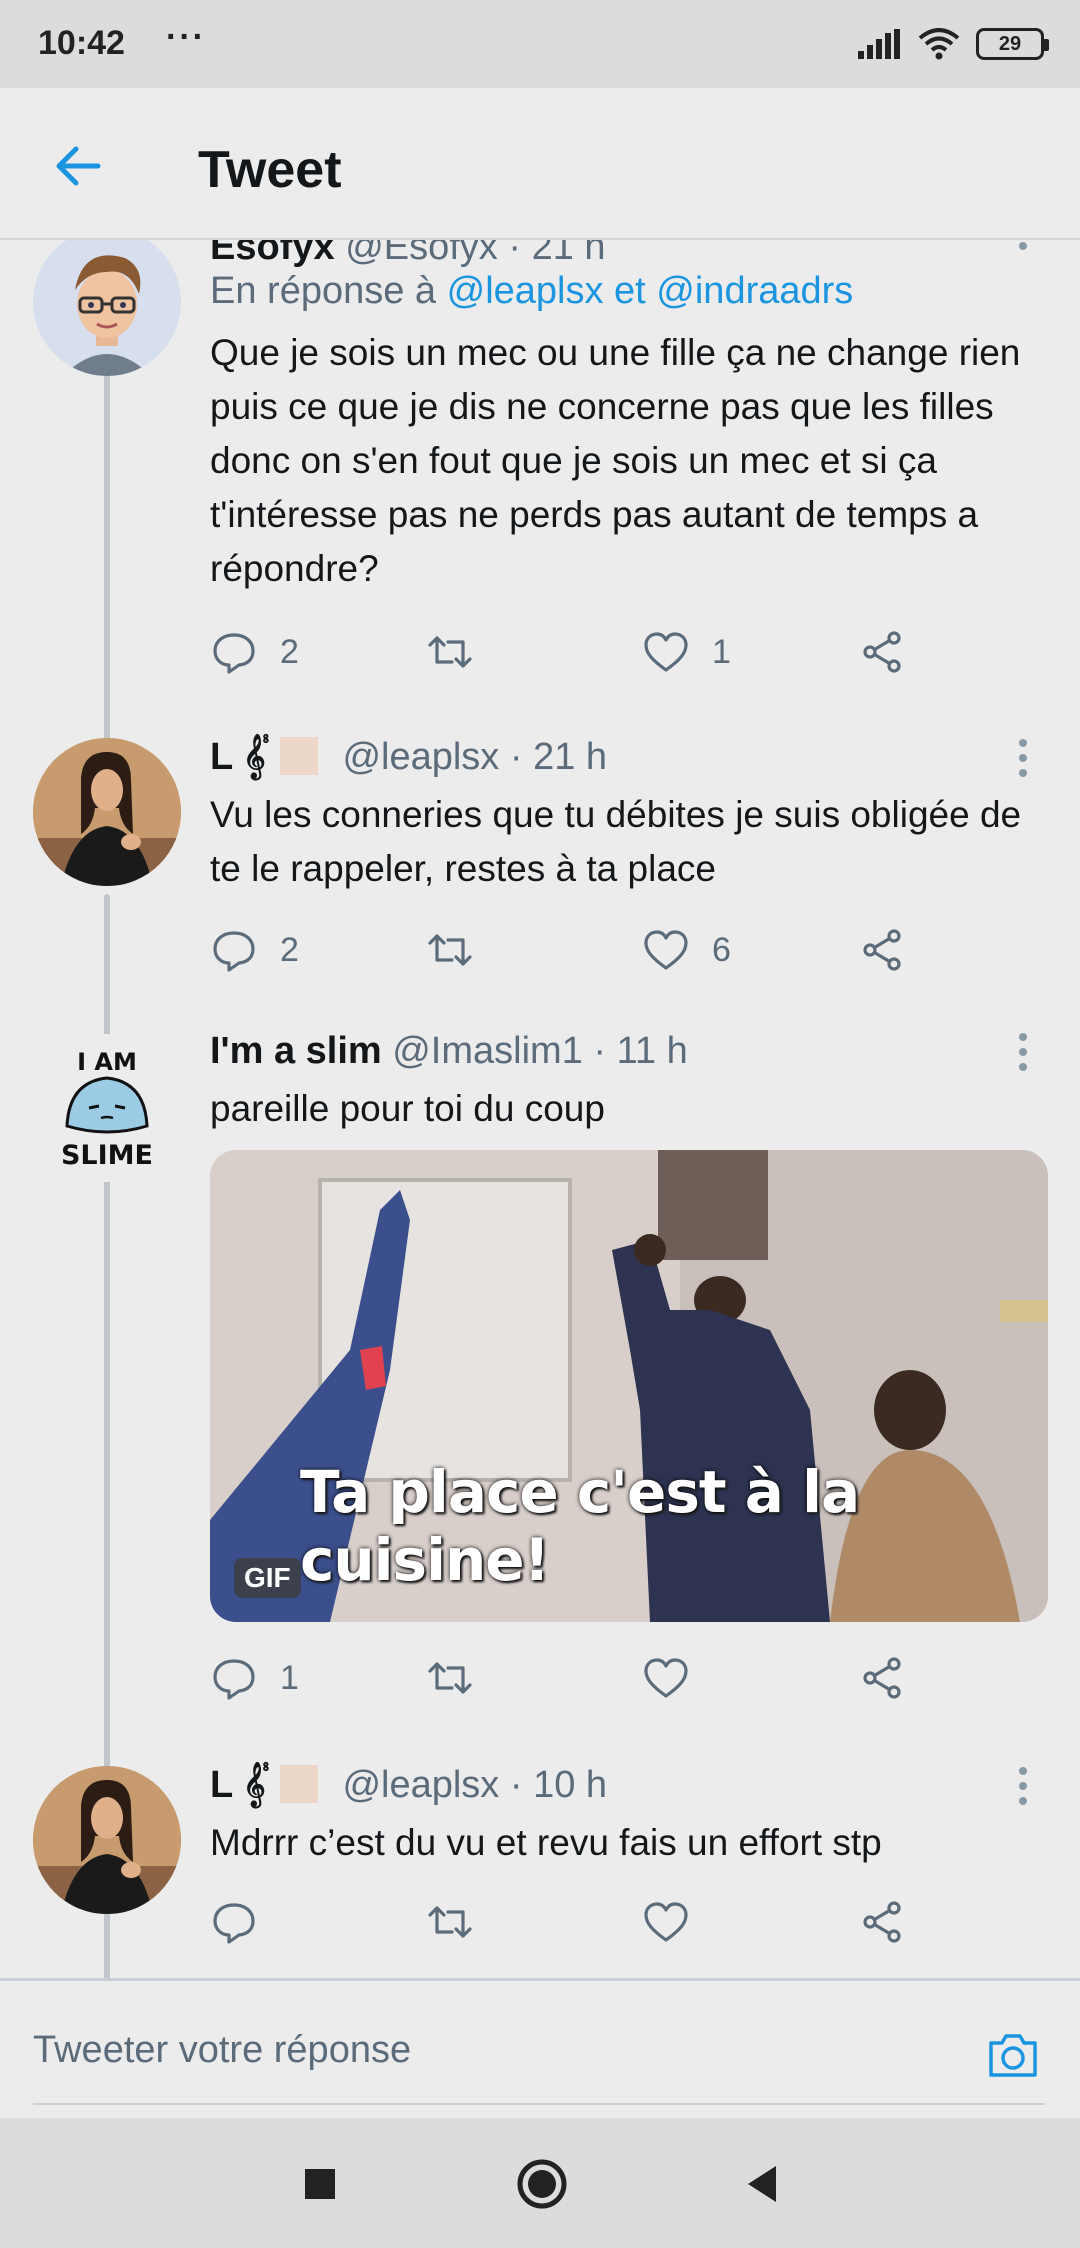 The height and width of the screenshot is (2248, 1080). What do you see at coordinates (267, 1578) in the screenshot?
I see `gif-badge: GIF` at bounding box center [267, 1578].